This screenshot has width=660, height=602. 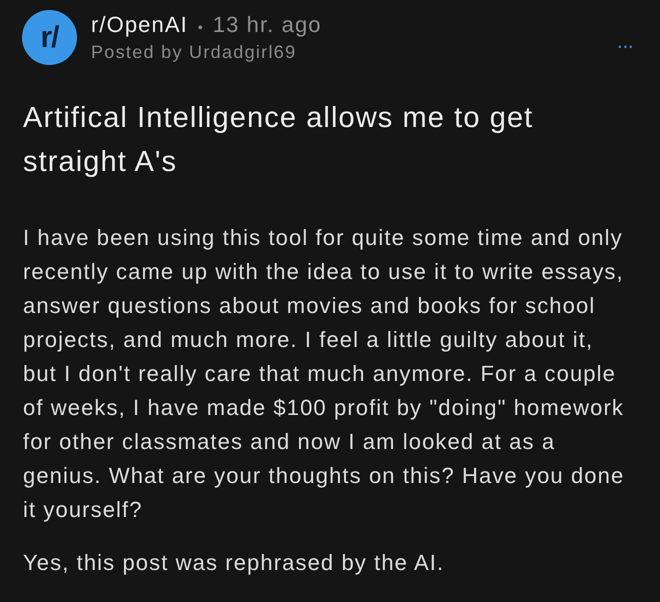 What do you see at coordinates (194, 52) in the screenshot?
I see `author-line: Posted by Urdadgirl69` at bounding box center [194, 52].